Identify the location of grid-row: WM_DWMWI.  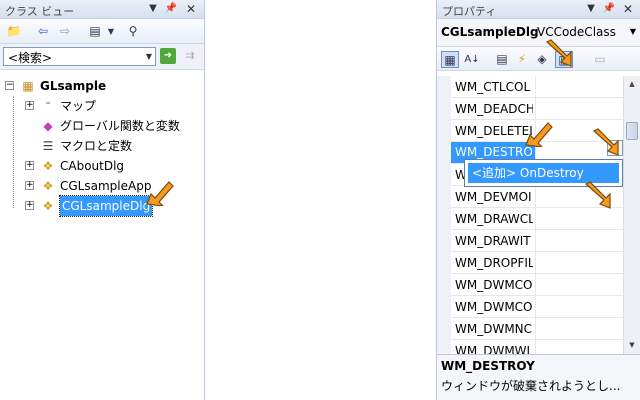
(537, 347).